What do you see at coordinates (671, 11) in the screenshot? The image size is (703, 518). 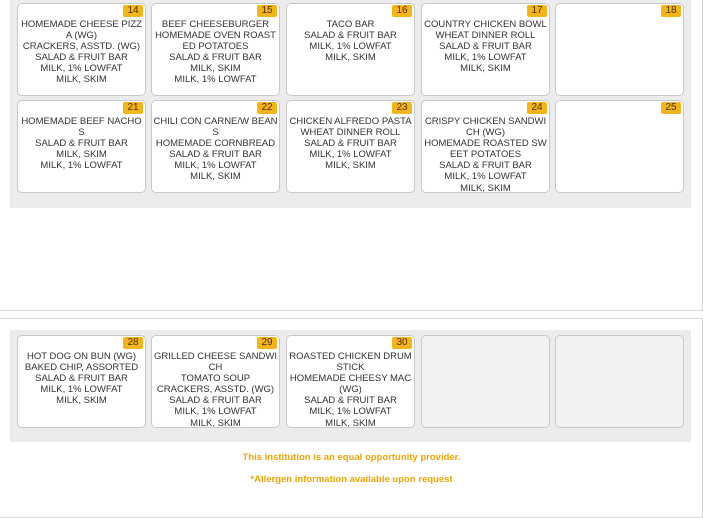 I see `day-number-badge: 18` at bounding box center [671, 11].